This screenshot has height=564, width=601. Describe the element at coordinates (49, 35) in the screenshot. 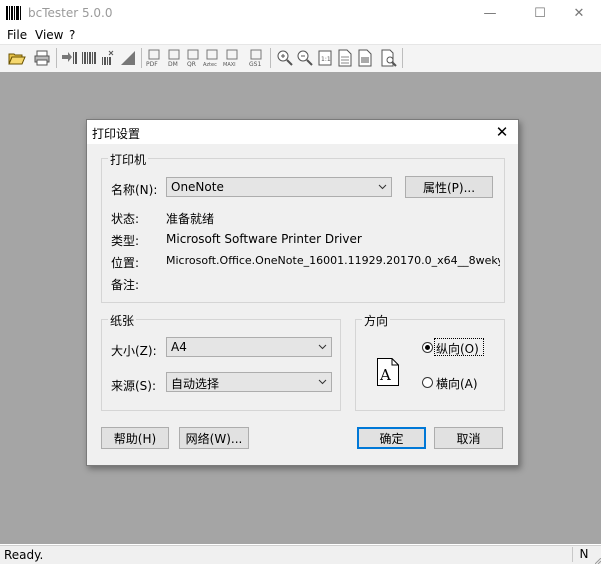

I see `menu-view: View` at that location.